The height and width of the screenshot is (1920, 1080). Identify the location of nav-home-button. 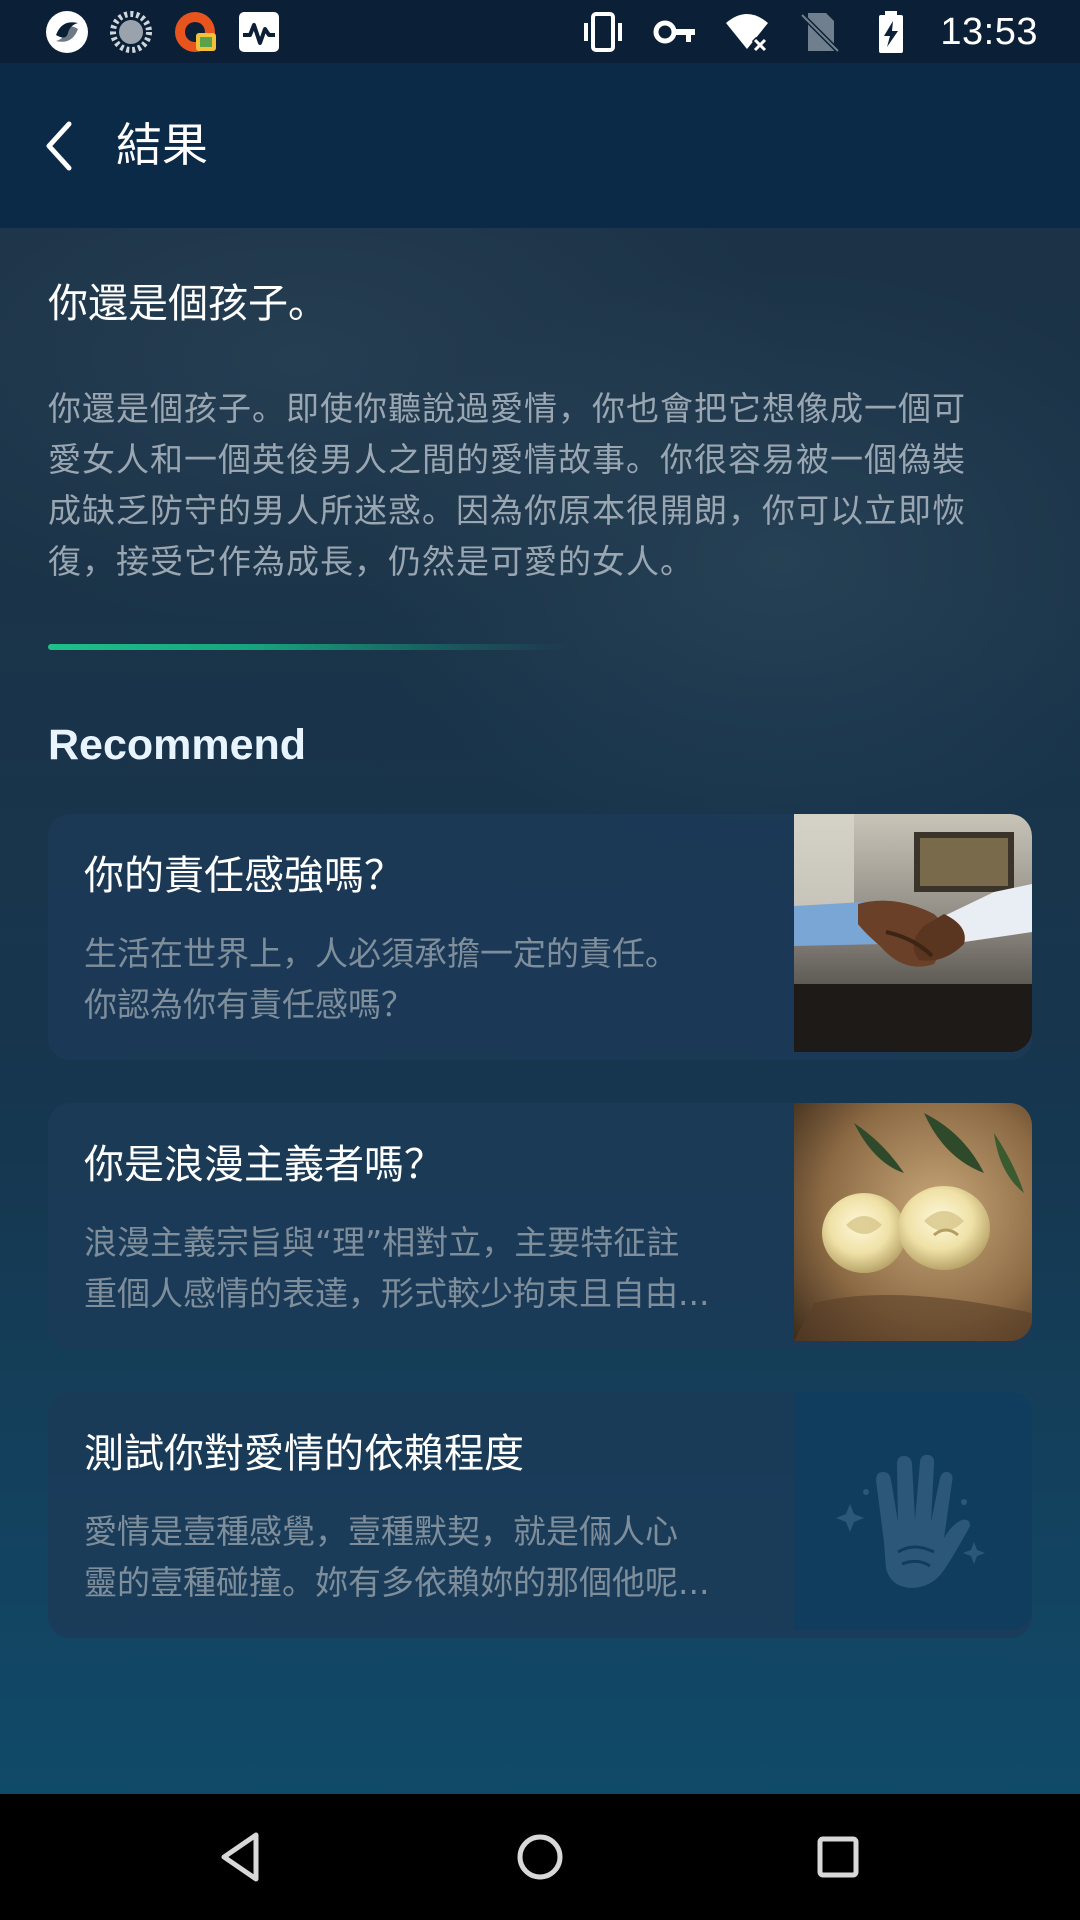
(540, 1857).